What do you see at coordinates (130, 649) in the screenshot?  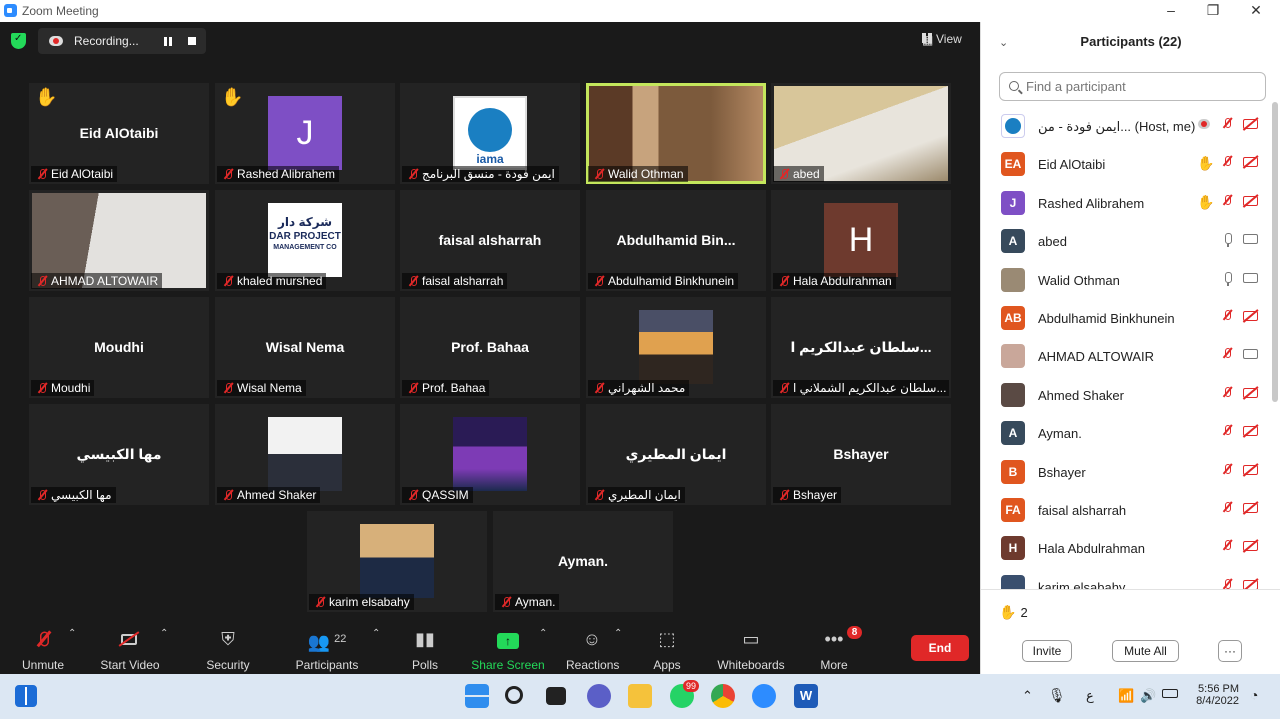 I see `start-video-button: Start Video` at bounding box center [130, 649].